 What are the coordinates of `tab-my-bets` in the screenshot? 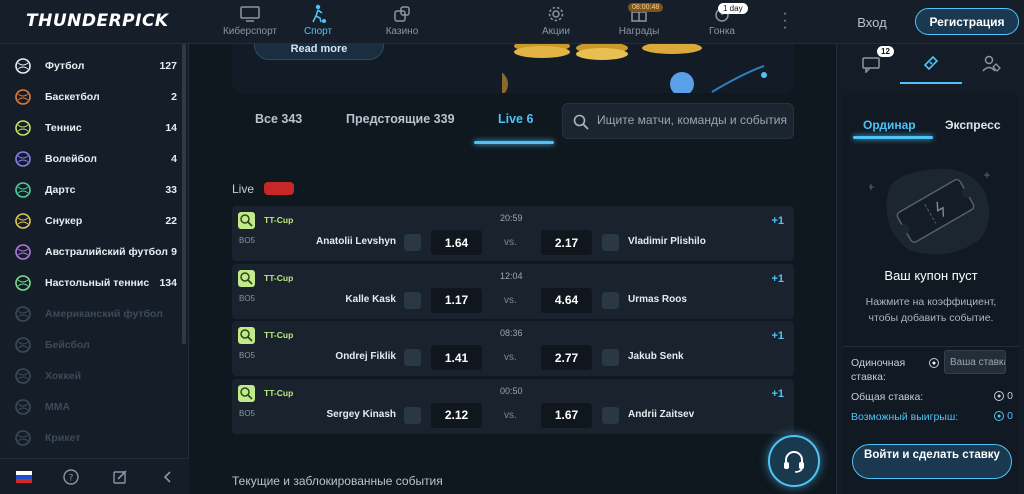 It's located at (992, 64).